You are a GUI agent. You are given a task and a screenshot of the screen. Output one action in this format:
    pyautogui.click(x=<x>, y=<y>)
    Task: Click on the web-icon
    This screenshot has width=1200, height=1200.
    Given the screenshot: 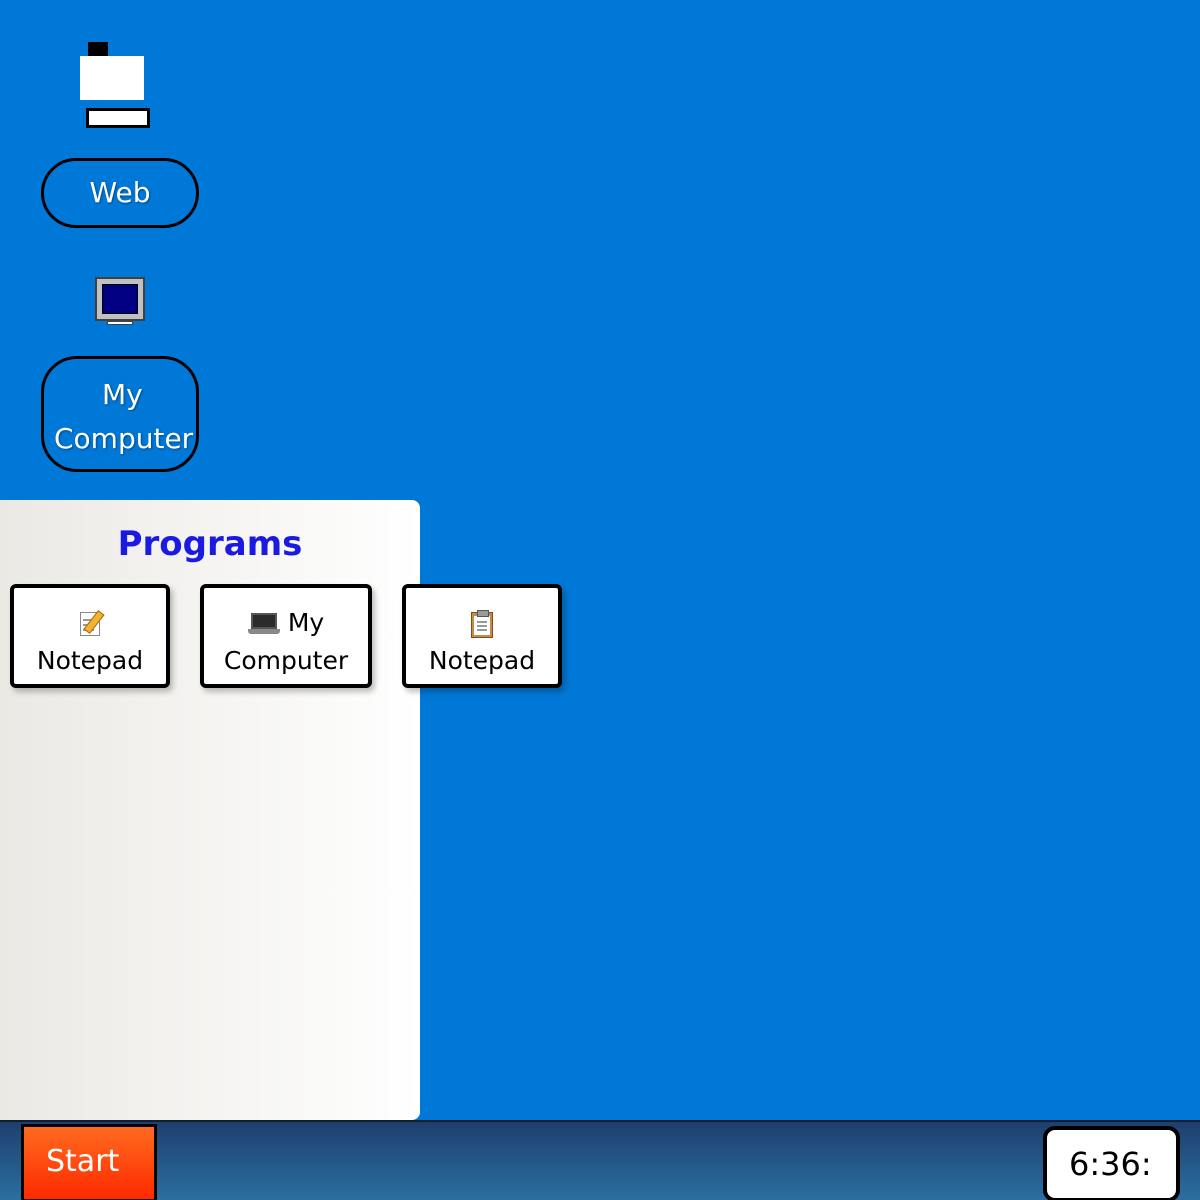 What is the action you would take?
    pyautogui.click(x=118, y=88)
    